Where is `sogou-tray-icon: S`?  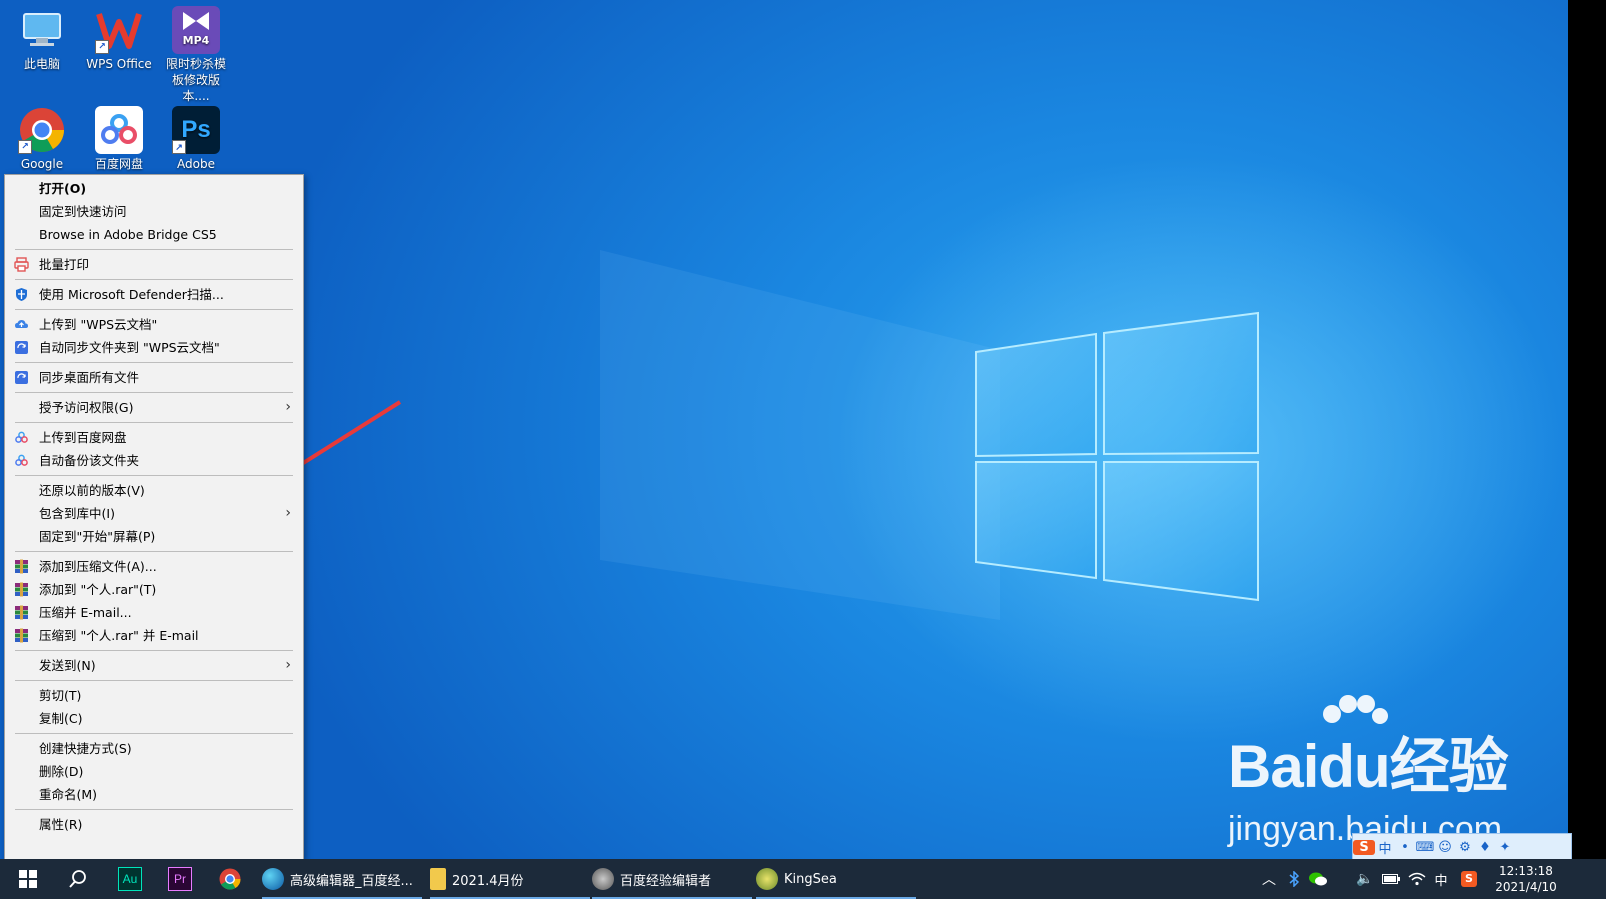
sogou-tray-icon: S is located at coordinates (1469, 879).